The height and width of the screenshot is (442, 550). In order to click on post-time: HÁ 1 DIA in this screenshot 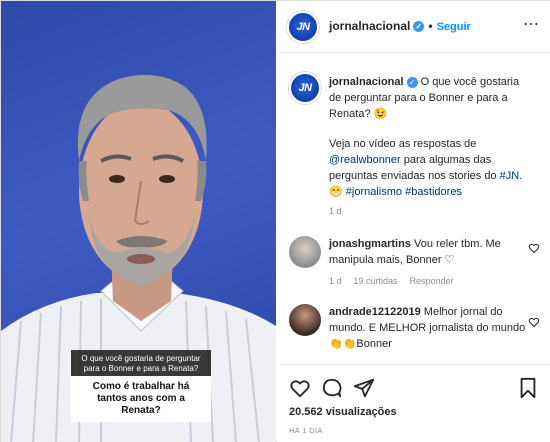, I will do `click(306, 430)`.